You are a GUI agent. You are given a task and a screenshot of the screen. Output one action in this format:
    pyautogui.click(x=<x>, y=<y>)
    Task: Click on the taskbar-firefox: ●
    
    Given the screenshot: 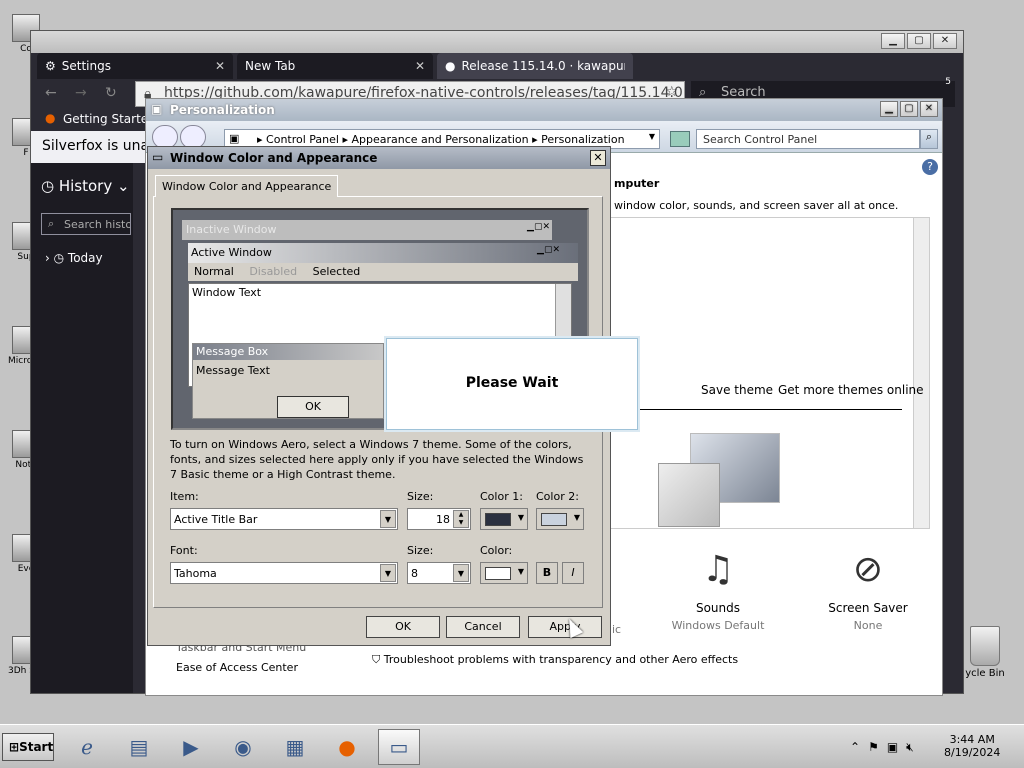 What is the action you would take?
    pyautogui.click(x=347, y=747)
    